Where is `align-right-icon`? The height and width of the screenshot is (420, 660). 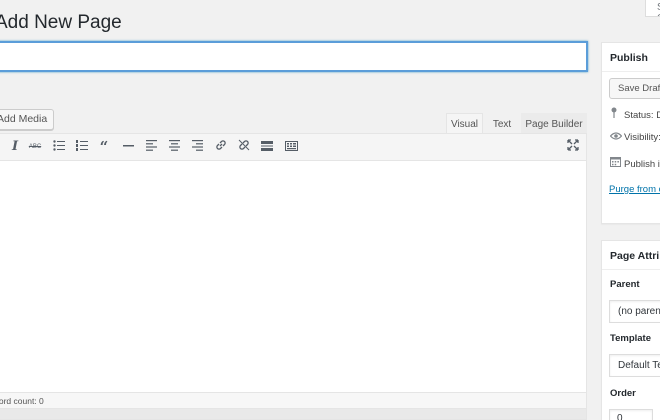 align-right-icon is located at coordinates (197, 147).